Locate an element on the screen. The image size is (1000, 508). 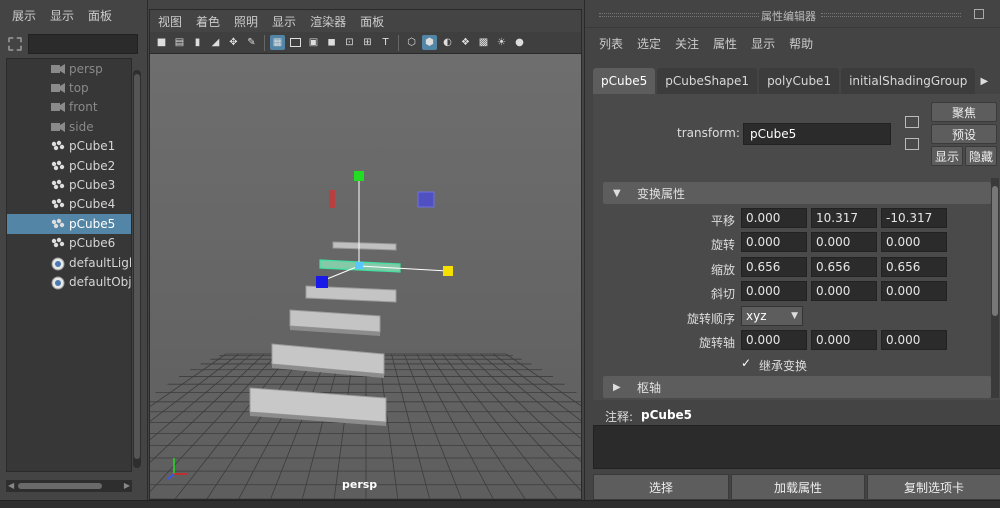
outliner-item: defaultObjectSet is located at coordinates (69, 281).